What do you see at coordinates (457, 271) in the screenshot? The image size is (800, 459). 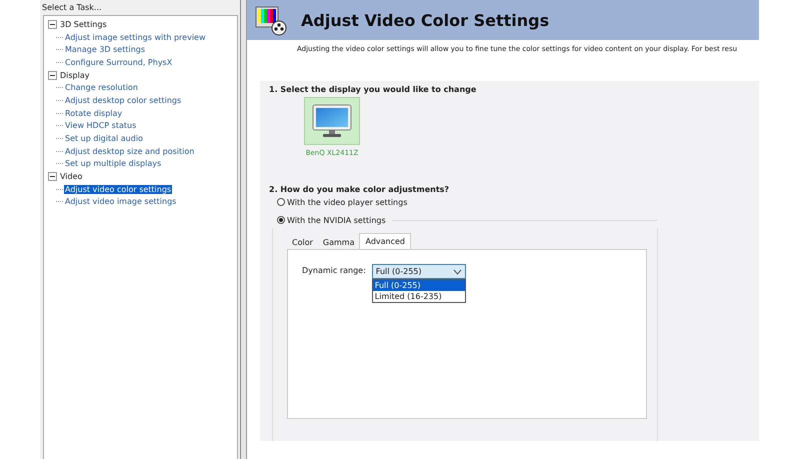 I see `chevron-down-icon` at bounding box center [457, 271].